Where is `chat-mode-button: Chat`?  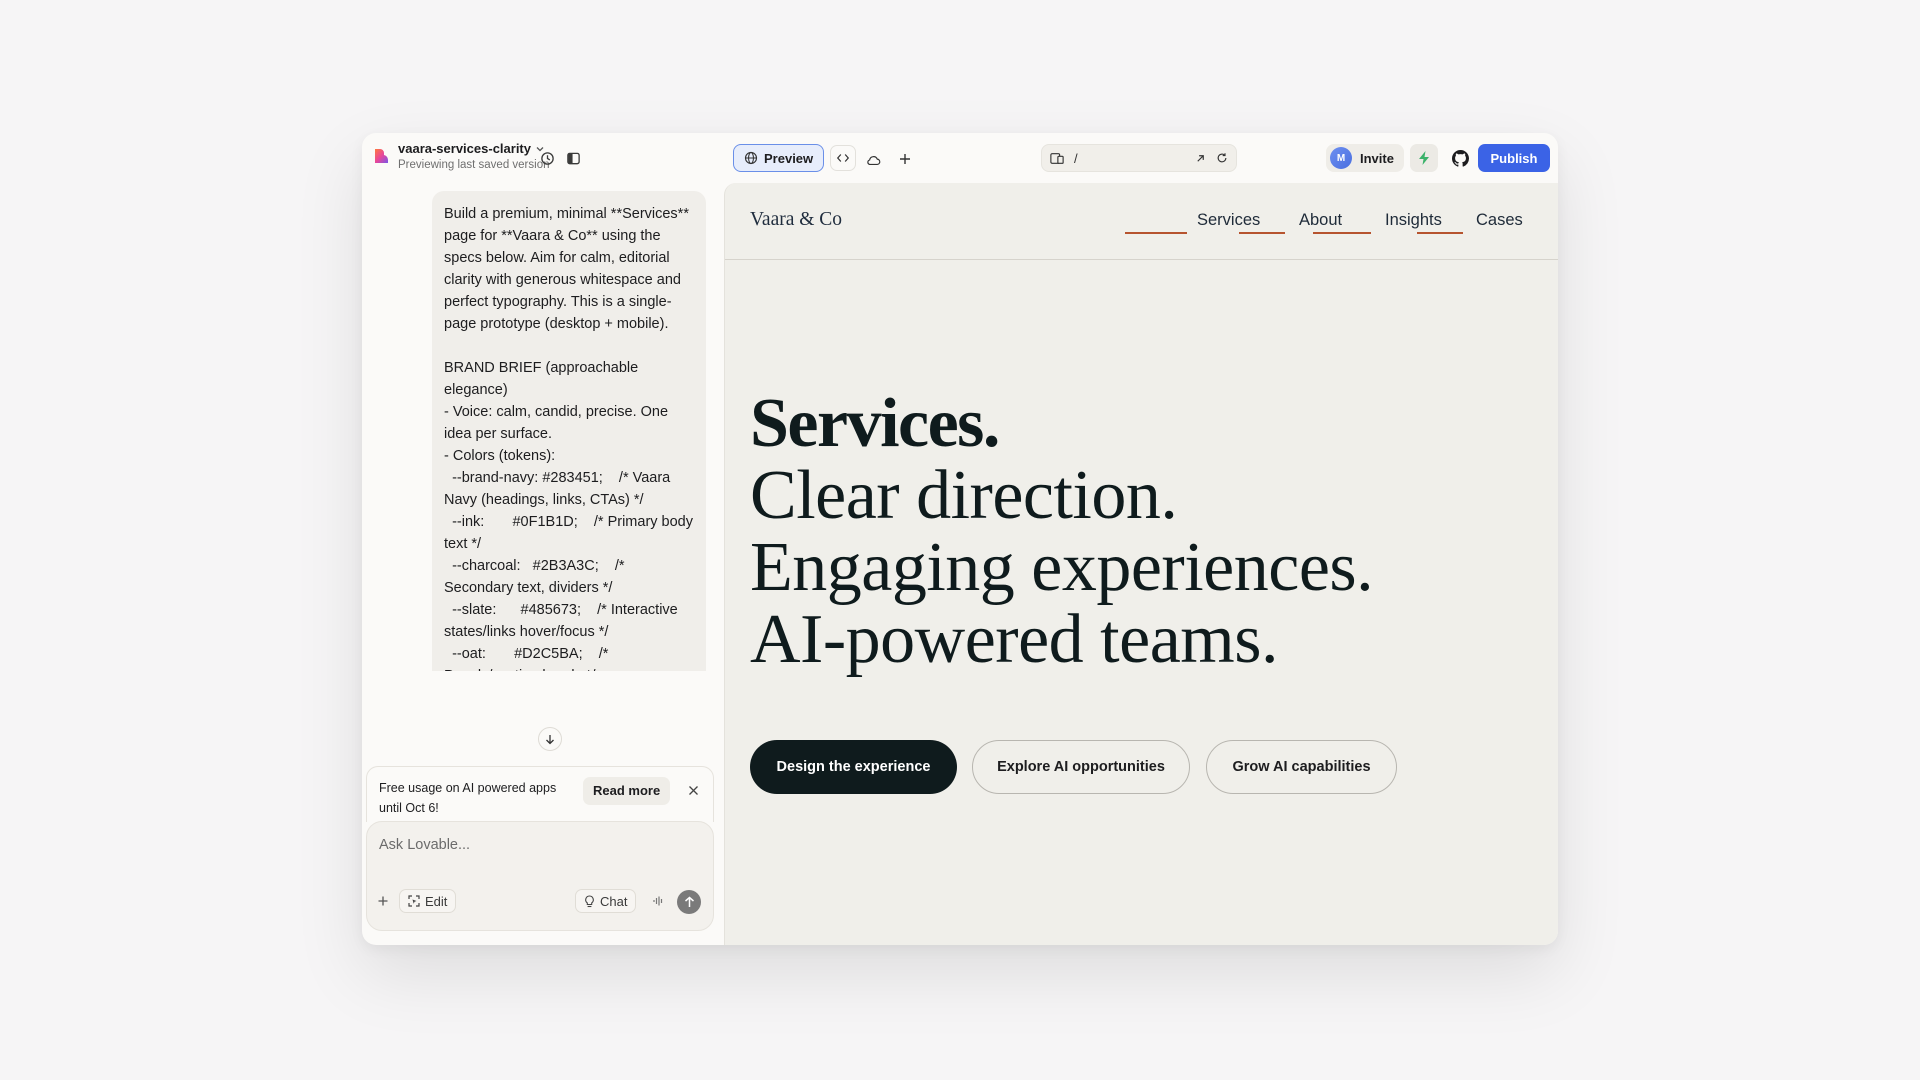
chat-mode-button: Chat is located at coordinates (606, 901).